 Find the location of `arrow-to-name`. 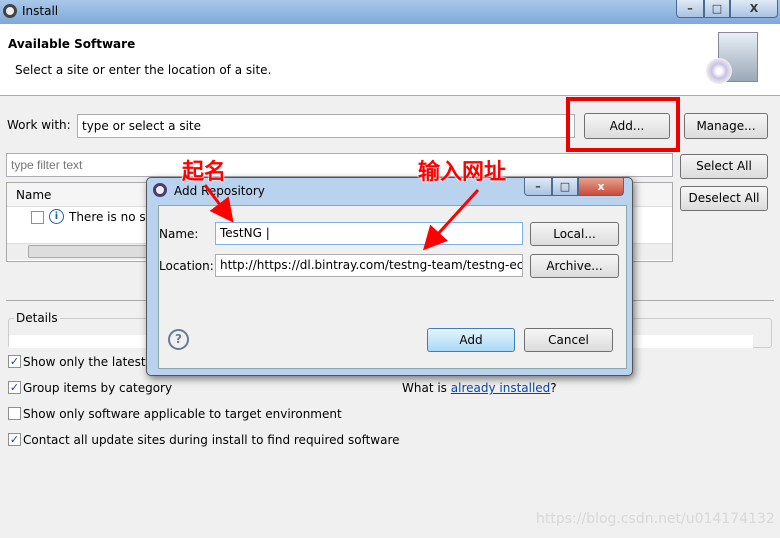

arrow-to-name is located at coordinates (218, 203).